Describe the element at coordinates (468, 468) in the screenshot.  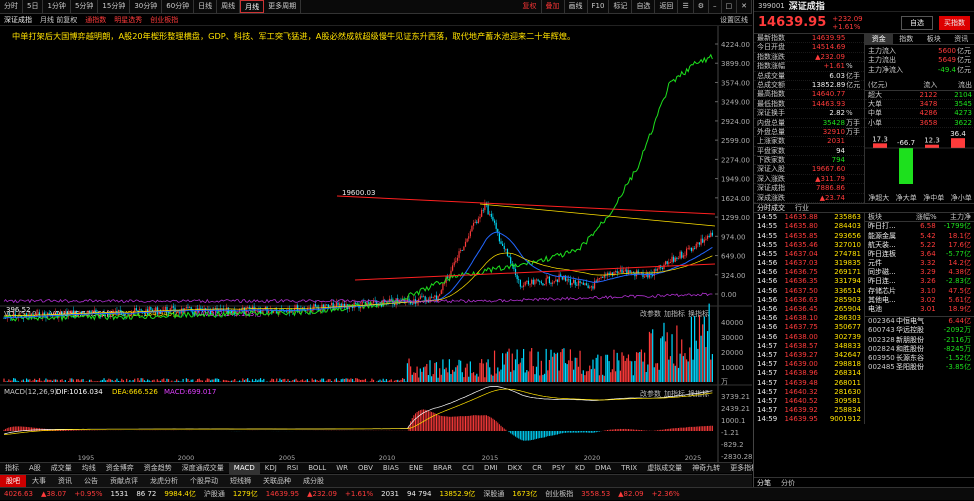
I see `indicator-16: CCI` at that location.